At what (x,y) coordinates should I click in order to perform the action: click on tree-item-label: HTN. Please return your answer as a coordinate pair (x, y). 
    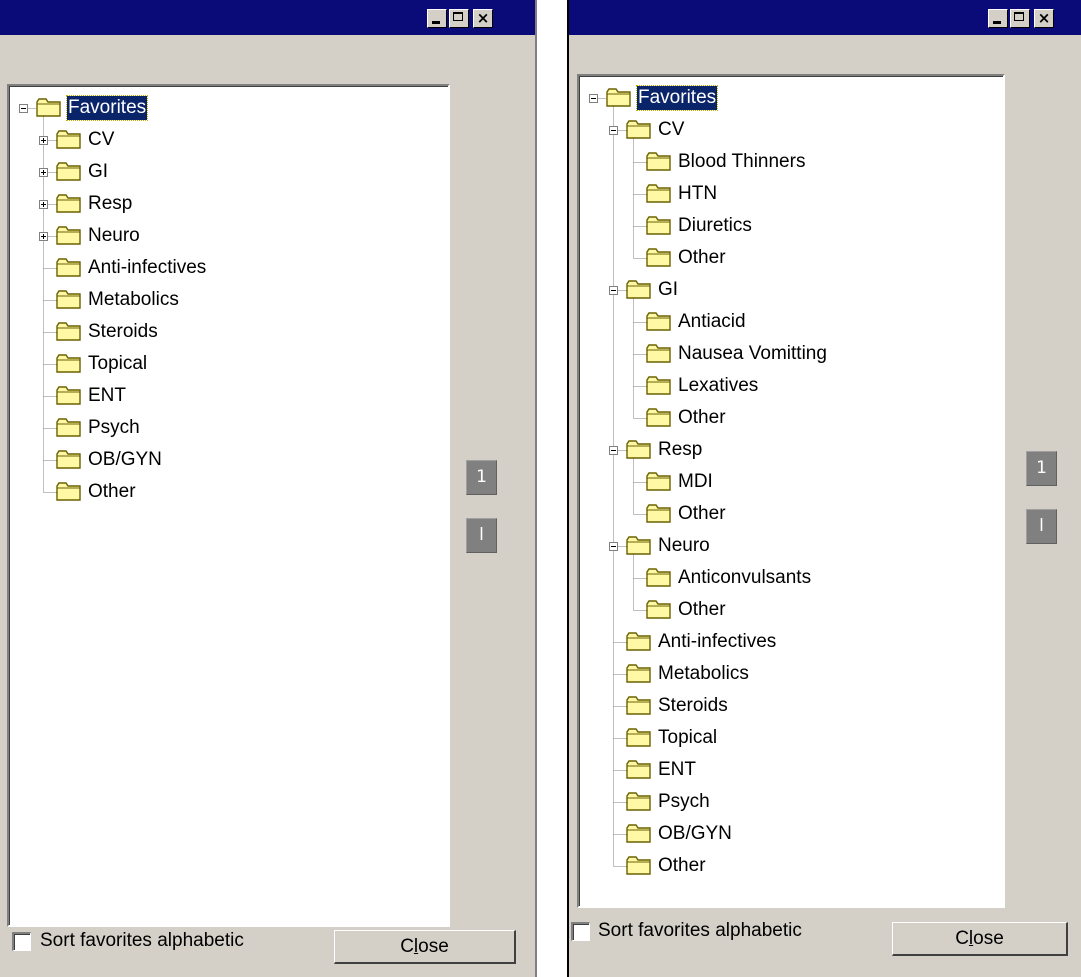
    Looking at the image, I should click on (697, 194).